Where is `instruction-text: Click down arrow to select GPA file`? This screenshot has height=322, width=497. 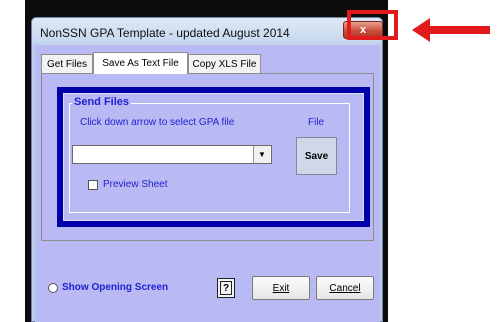 instruction-text: Click down arrow to select GPA file is located at coordinates (157, 122).